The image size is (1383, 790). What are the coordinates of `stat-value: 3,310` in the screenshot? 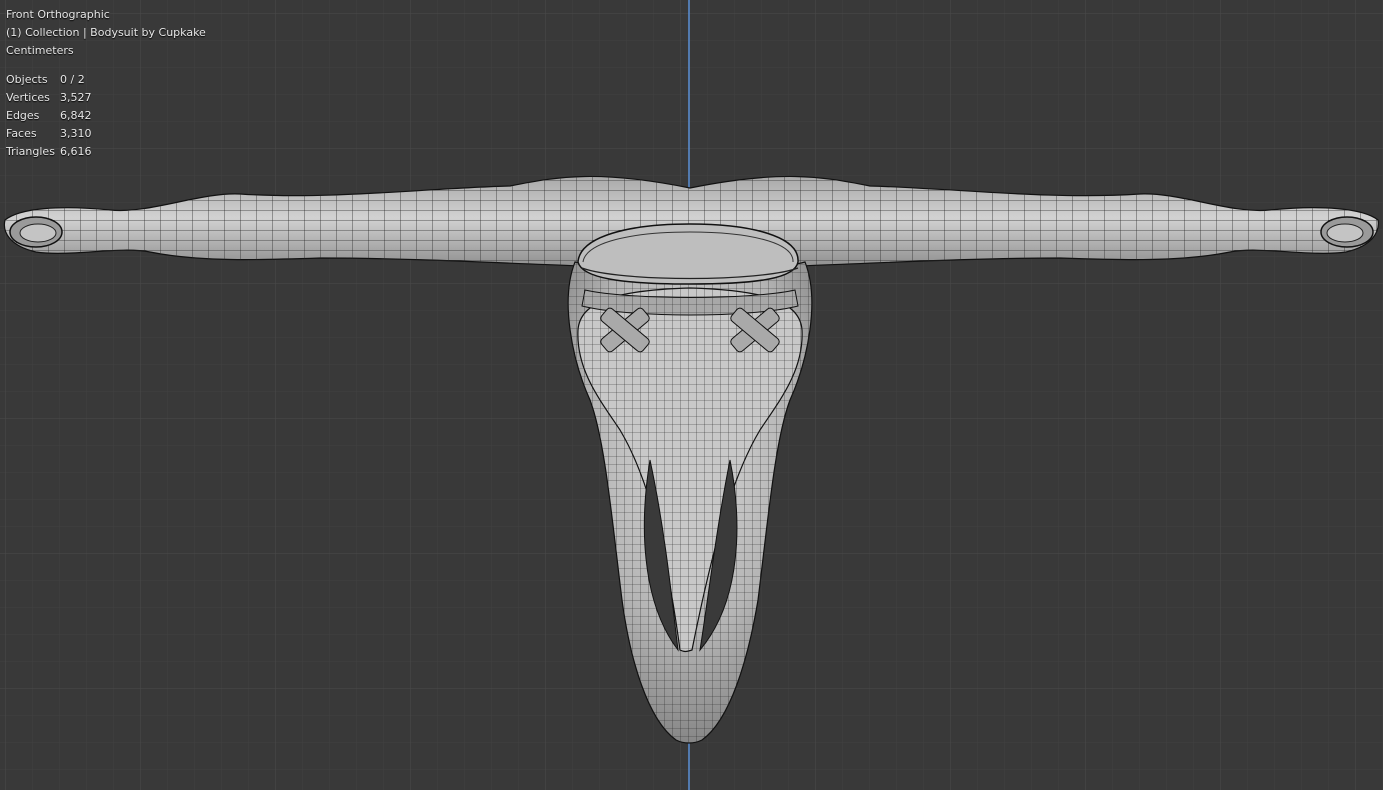 It's located at (76, 133).